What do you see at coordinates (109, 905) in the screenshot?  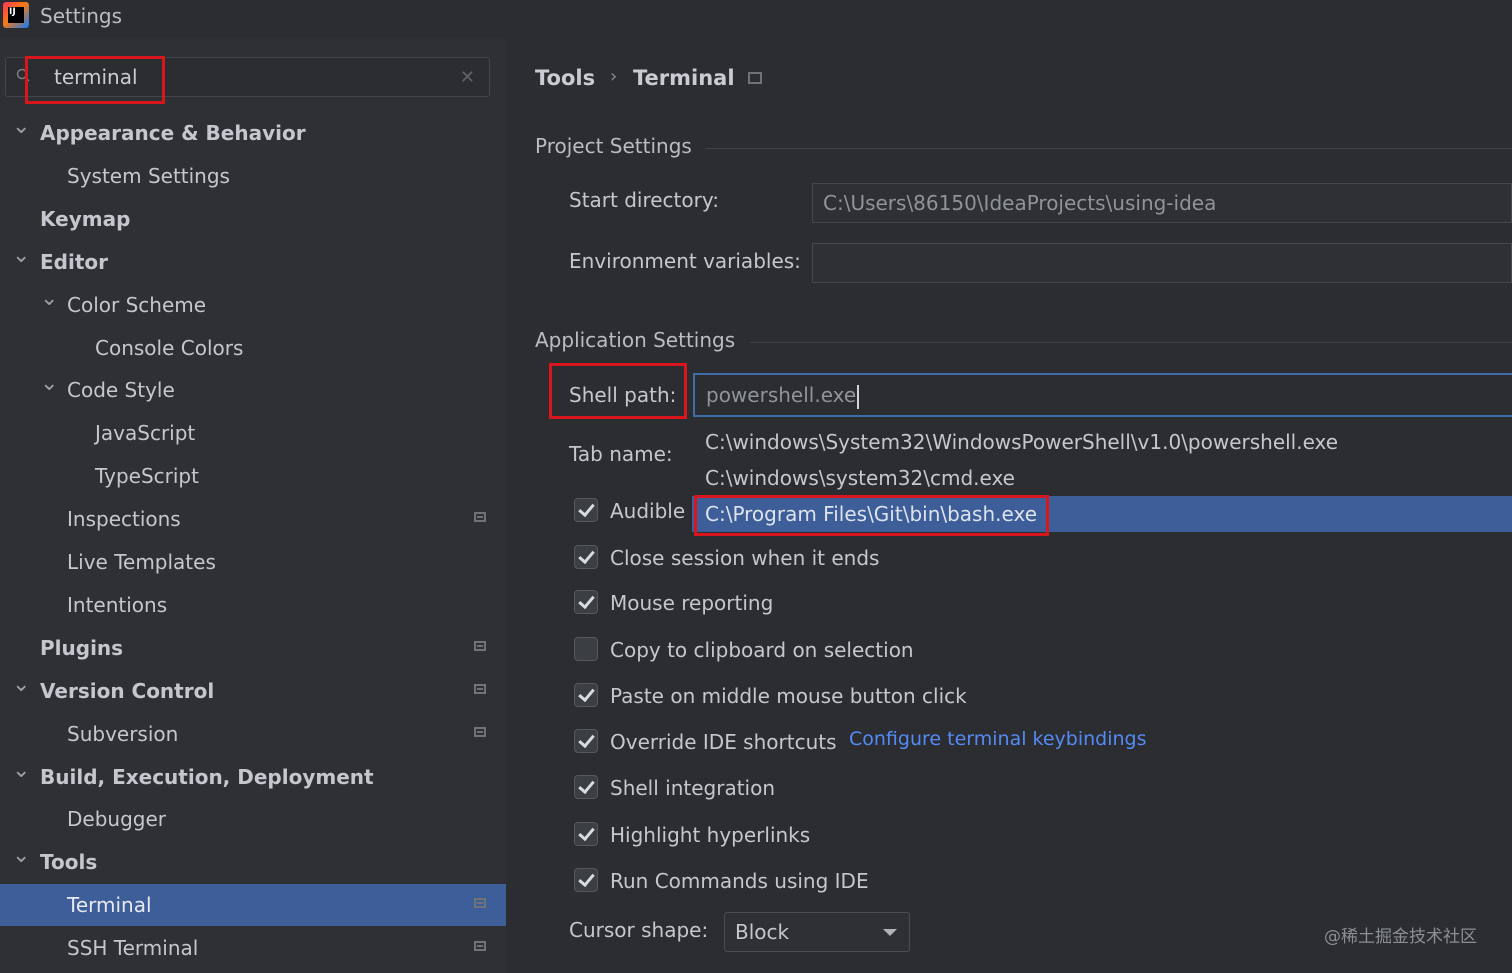 I see `tree-item-label: Terminal` at bounding box center [109, 905].